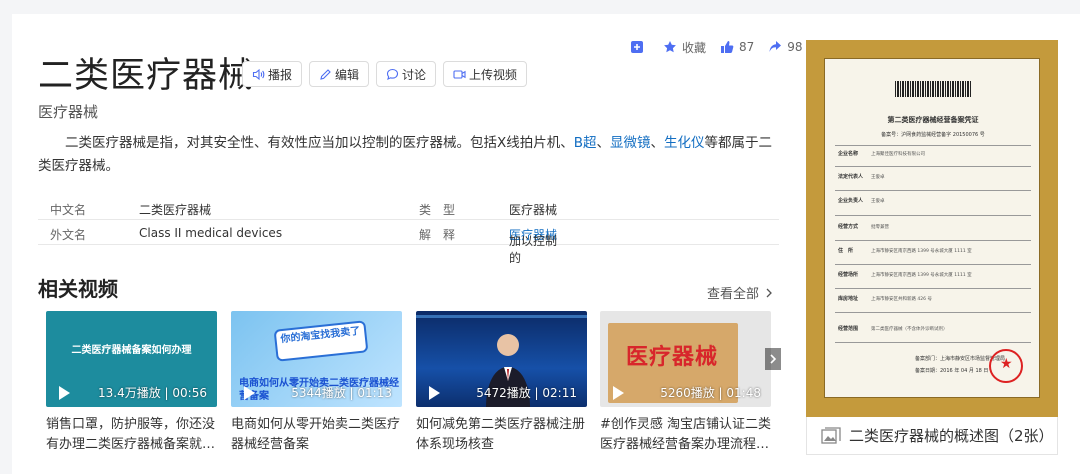 The height and width of the screenshot is (474, 1080). I want to click on top-actions: 收藏 87 98, so click(723, 47).